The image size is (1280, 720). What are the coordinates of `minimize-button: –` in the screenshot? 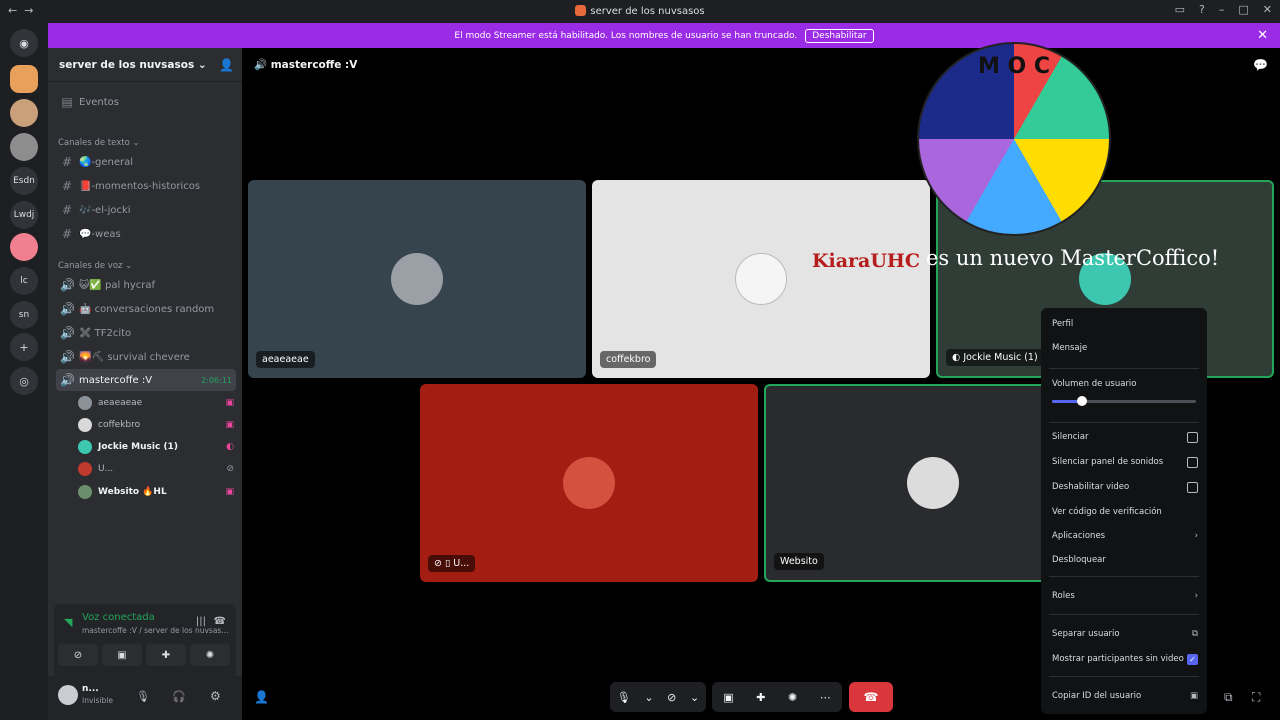 It's located at (1222, 9).